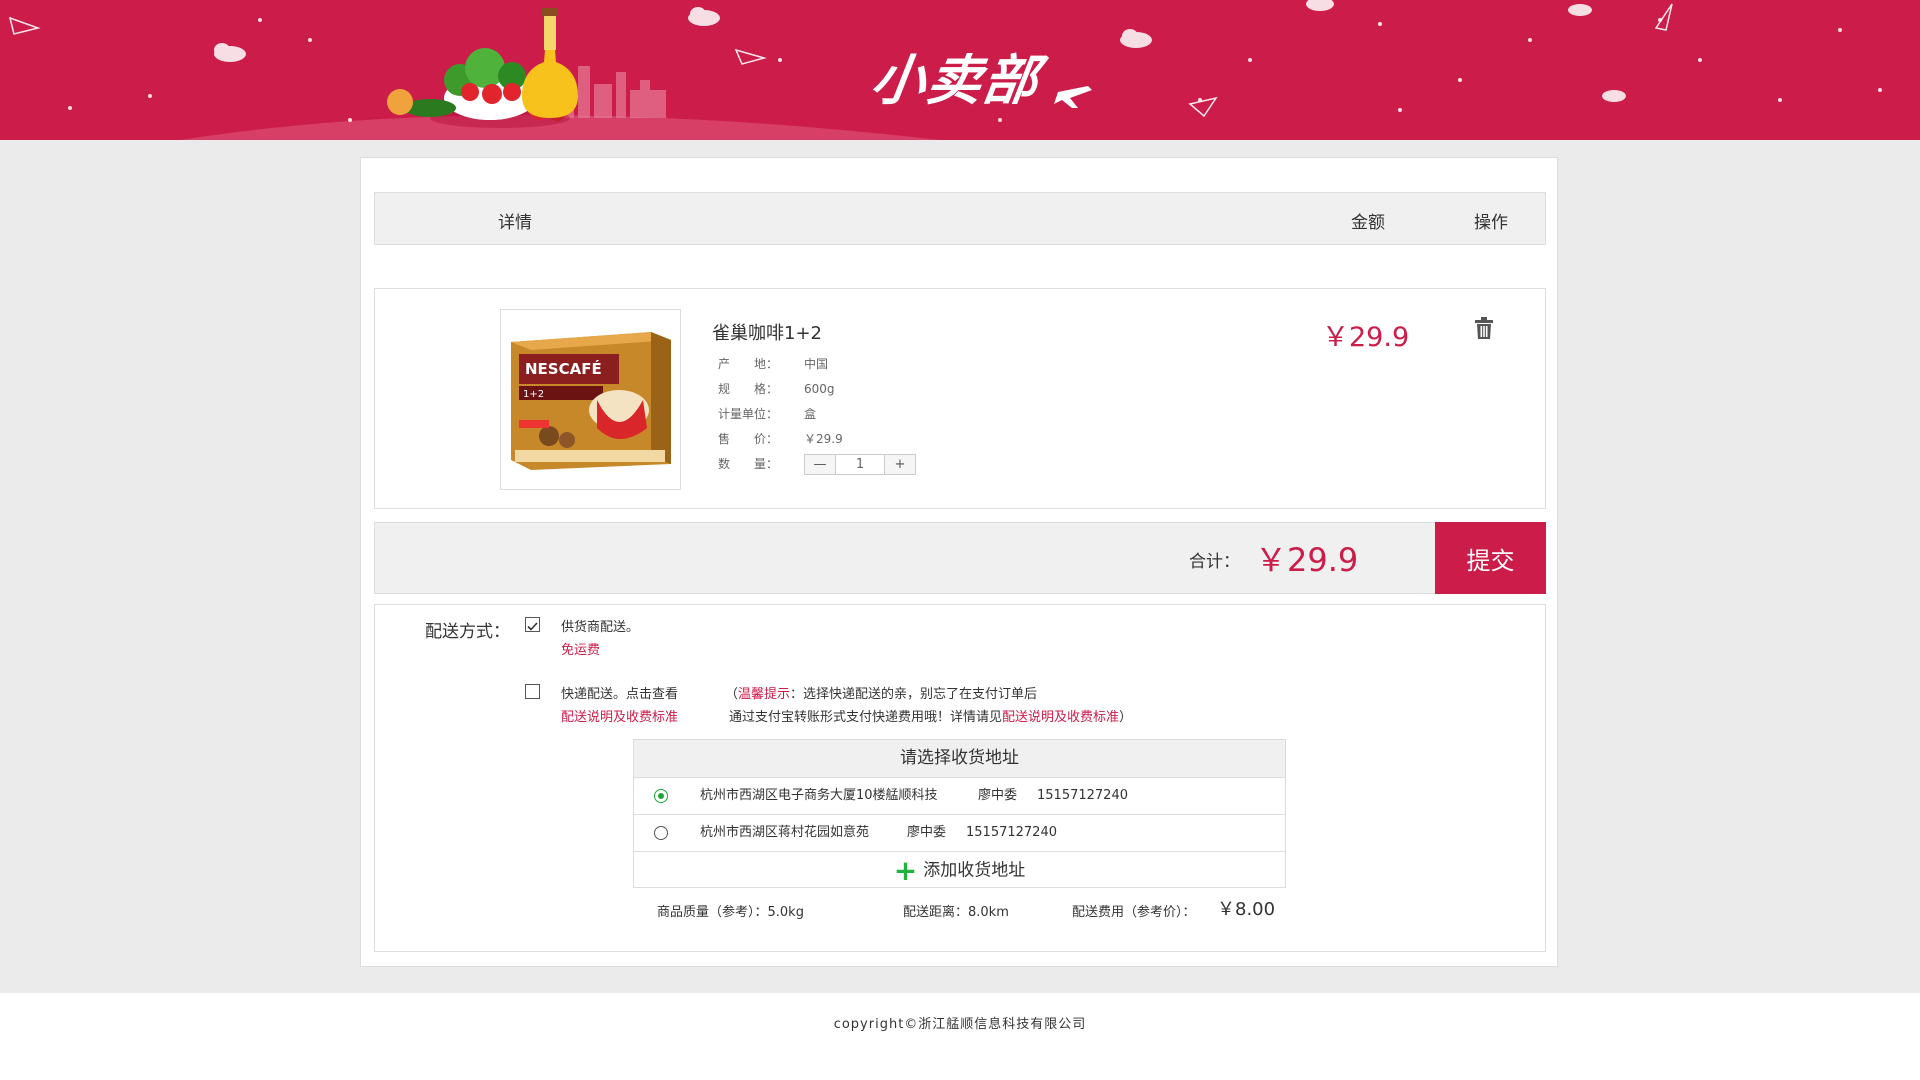 The width and height of the screenshot is (1920, 1080). I want to click on increase-quantity-button: +, so click(900, 464).